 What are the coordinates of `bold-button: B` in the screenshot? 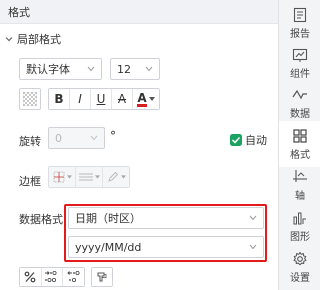 It's located at (59, 99).